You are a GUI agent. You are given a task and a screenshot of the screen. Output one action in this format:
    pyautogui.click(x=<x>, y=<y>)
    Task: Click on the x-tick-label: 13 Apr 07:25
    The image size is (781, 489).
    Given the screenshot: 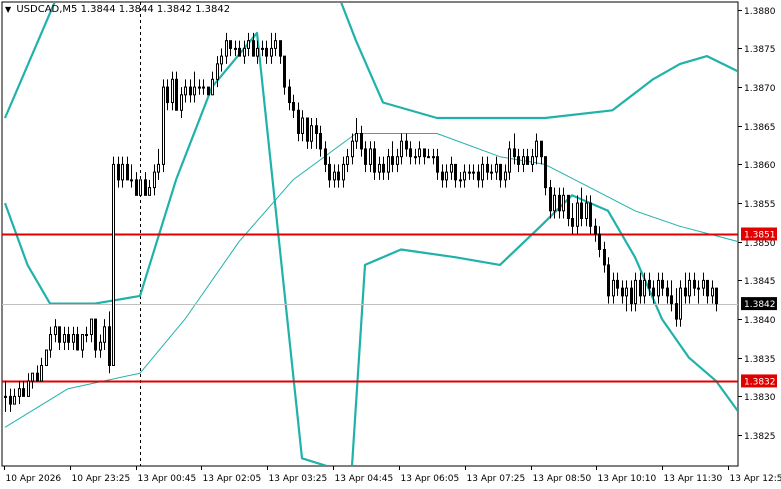 What is the action you would take?
    pyautogui.click(x=496, y=479)
    